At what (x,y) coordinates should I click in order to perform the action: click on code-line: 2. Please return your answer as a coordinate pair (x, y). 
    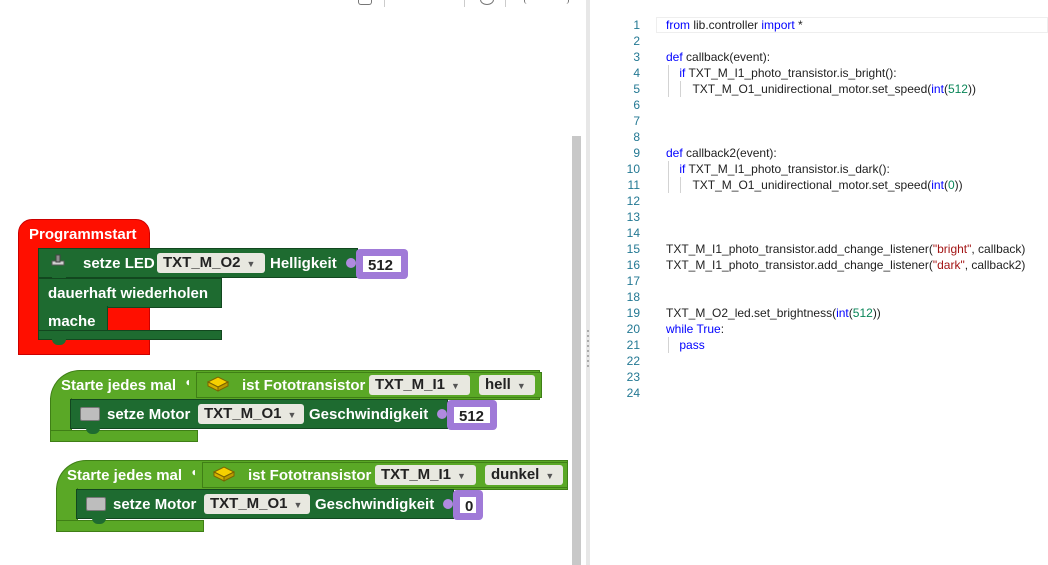
    Looking at the image, I should click on (819, 41).